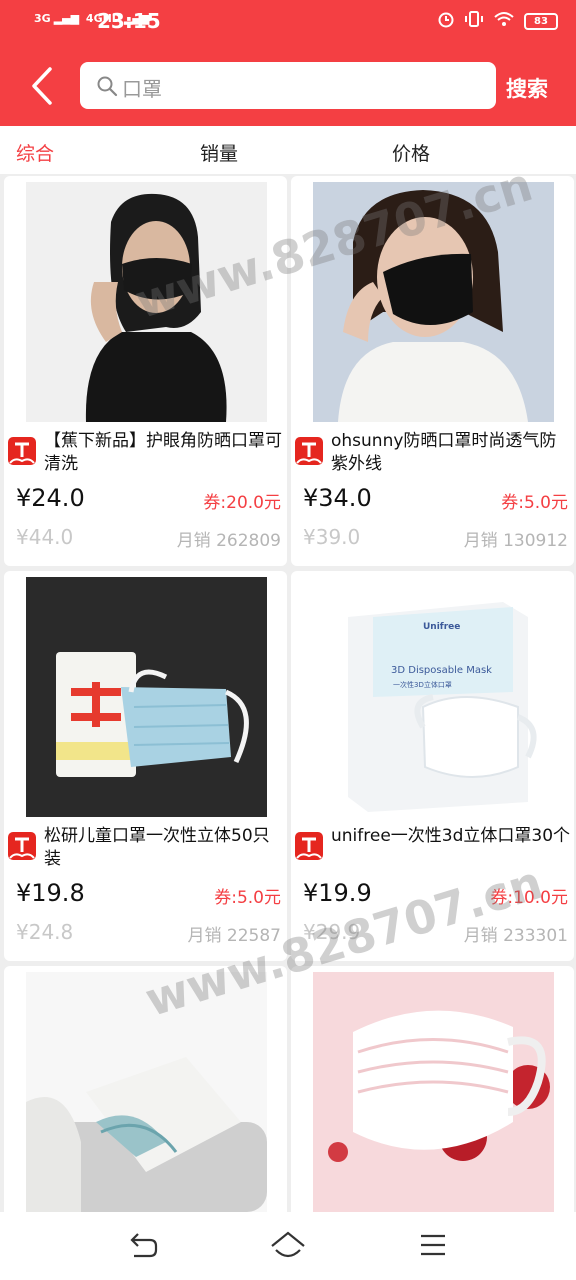 This screenshot has height=1280, width=576. I want to click on status-icons: 83, so click(497, 21).